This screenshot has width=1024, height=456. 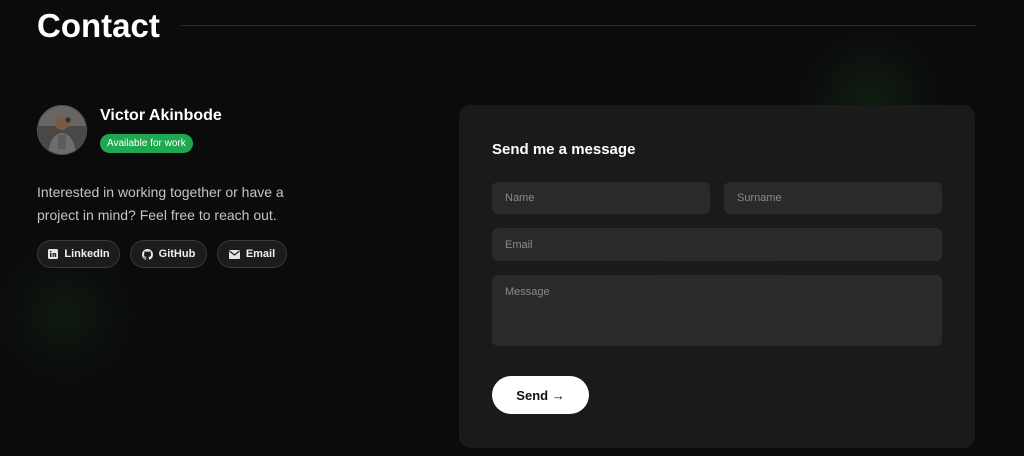 I want to click on send-button: Send →, so click(x=540, y=395).